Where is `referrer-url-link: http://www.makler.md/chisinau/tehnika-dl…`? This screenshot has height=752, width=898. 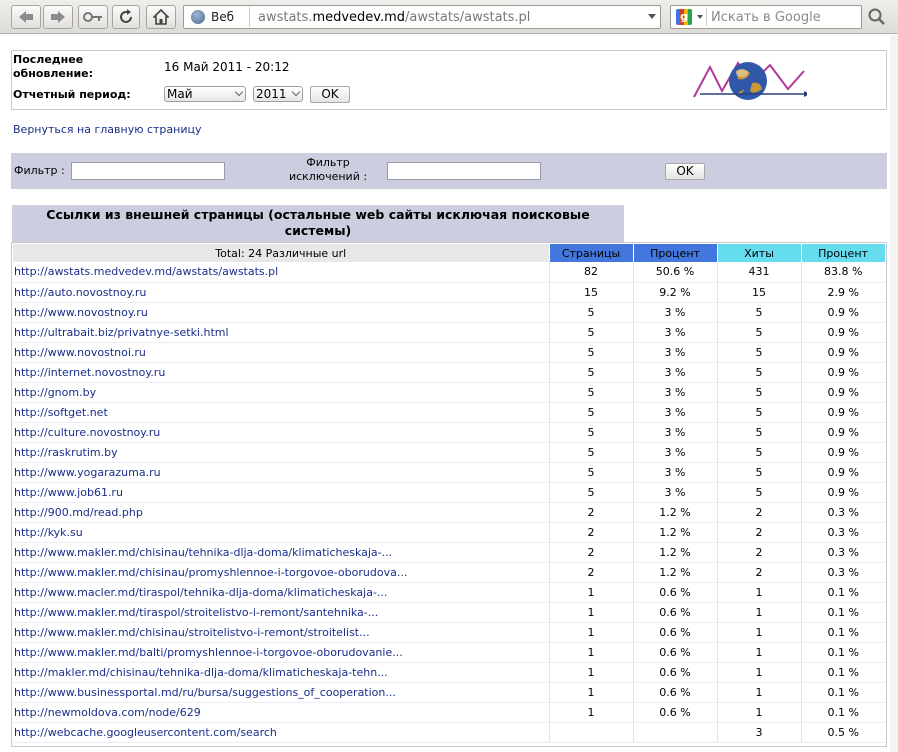
referrer-url-link: http://www.makler.md/chisinau/tehnika-dl… is located at coordinates (203, 552).